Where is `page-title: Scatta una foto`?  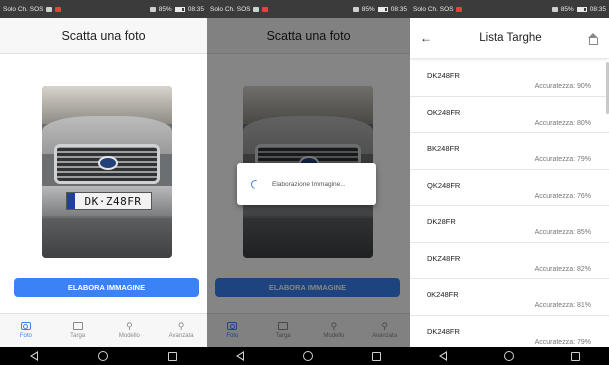
page-title: Scatta una foto is located at coordinates (103, 36).